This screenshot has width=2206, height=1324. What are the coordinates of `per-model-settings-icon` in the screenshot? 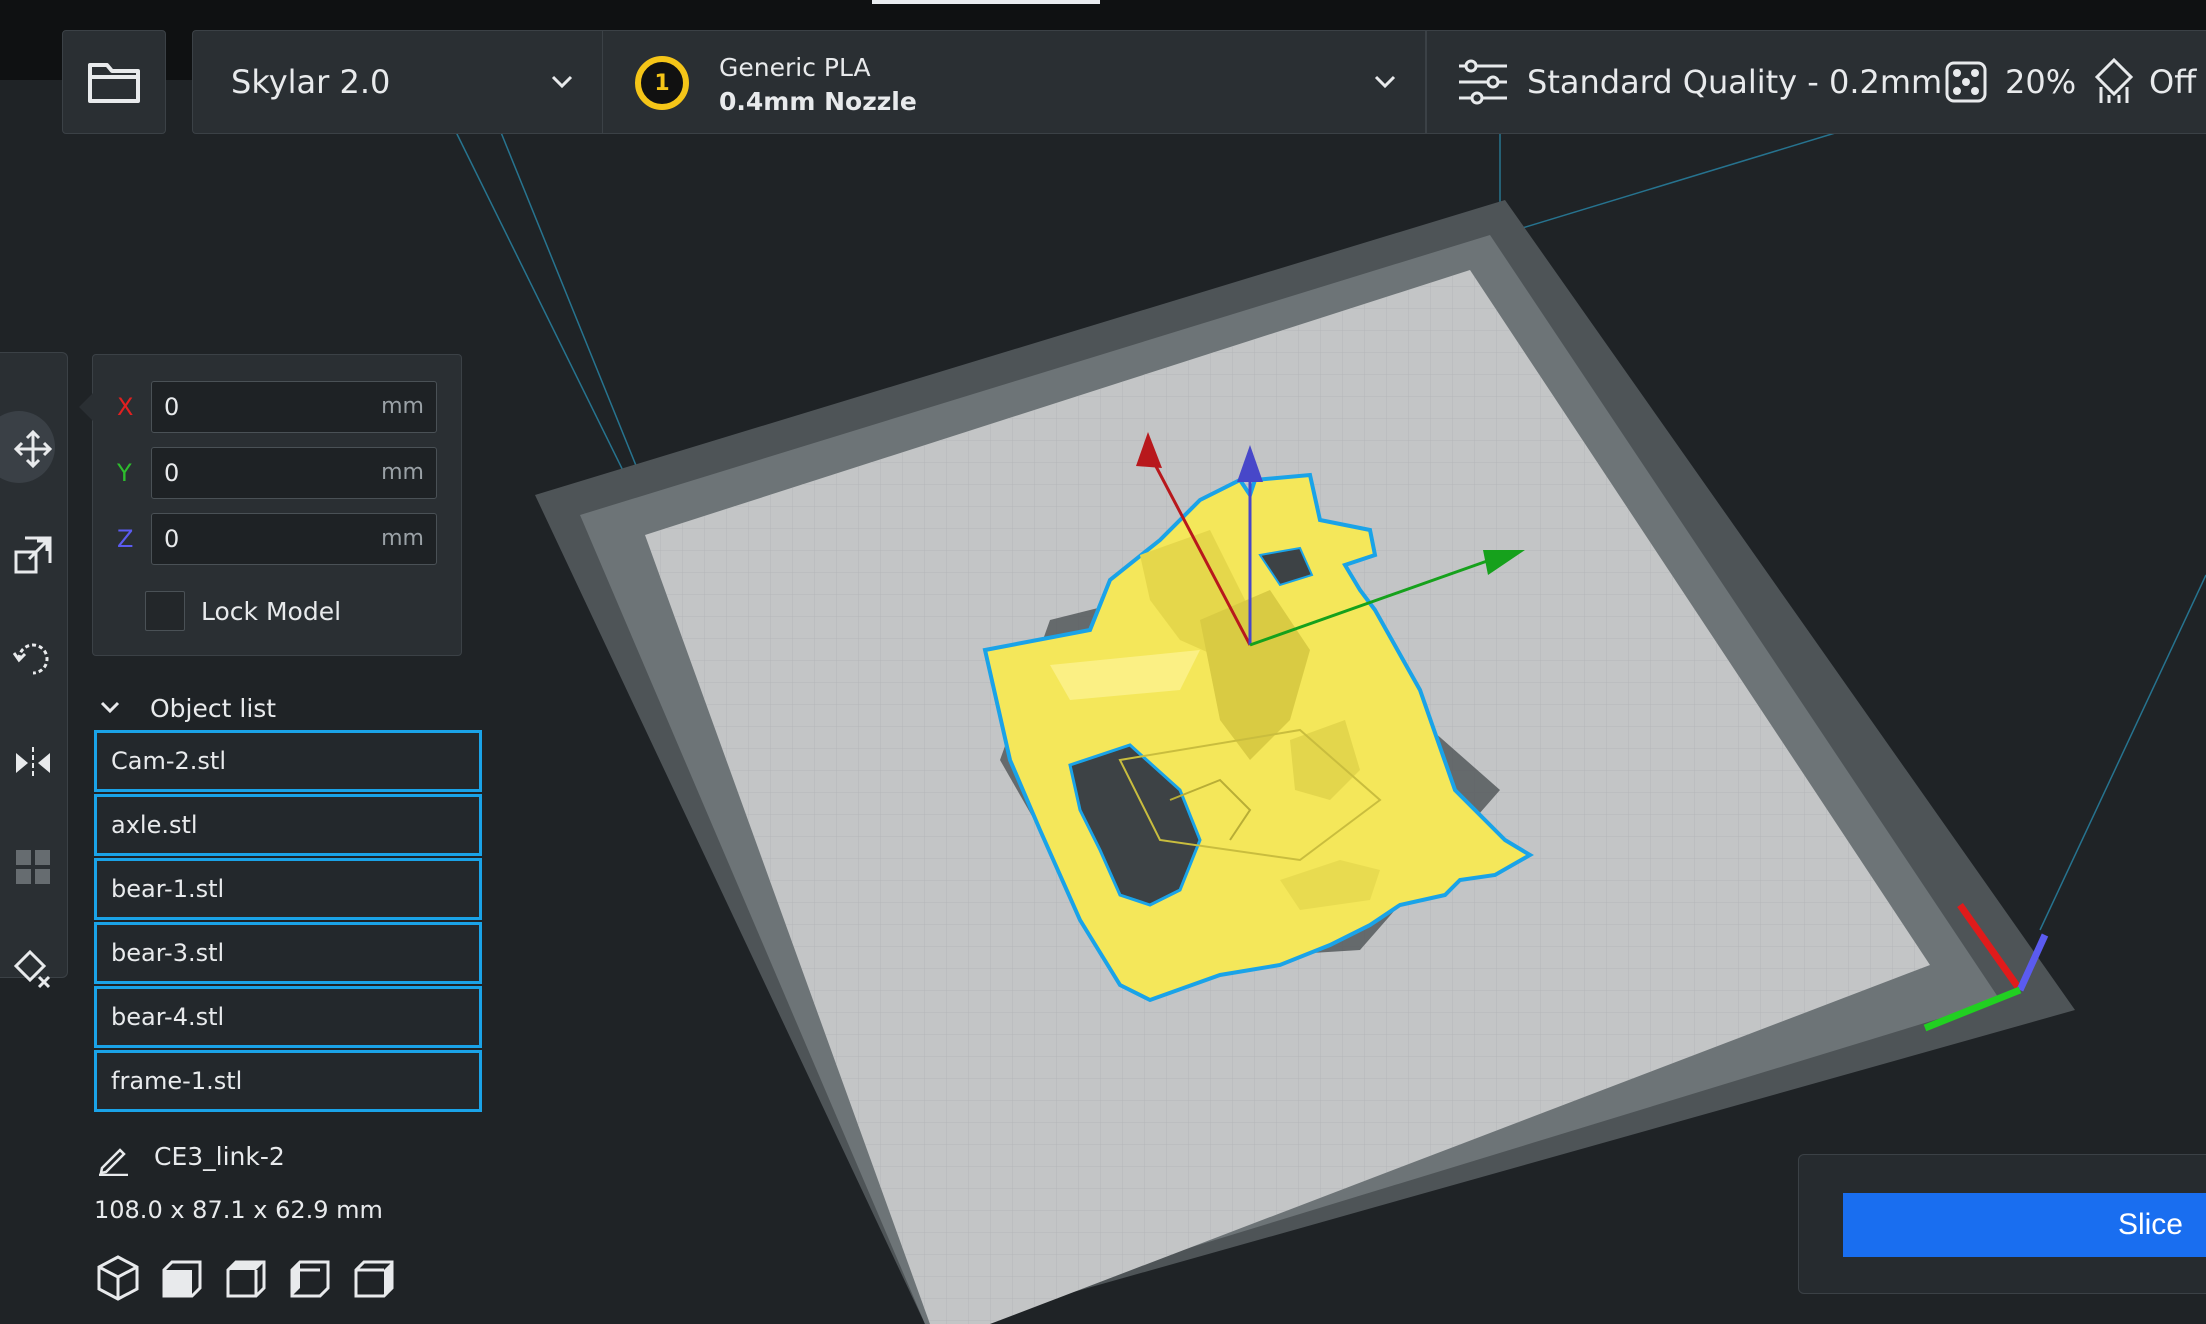 It's located at (33, 867).